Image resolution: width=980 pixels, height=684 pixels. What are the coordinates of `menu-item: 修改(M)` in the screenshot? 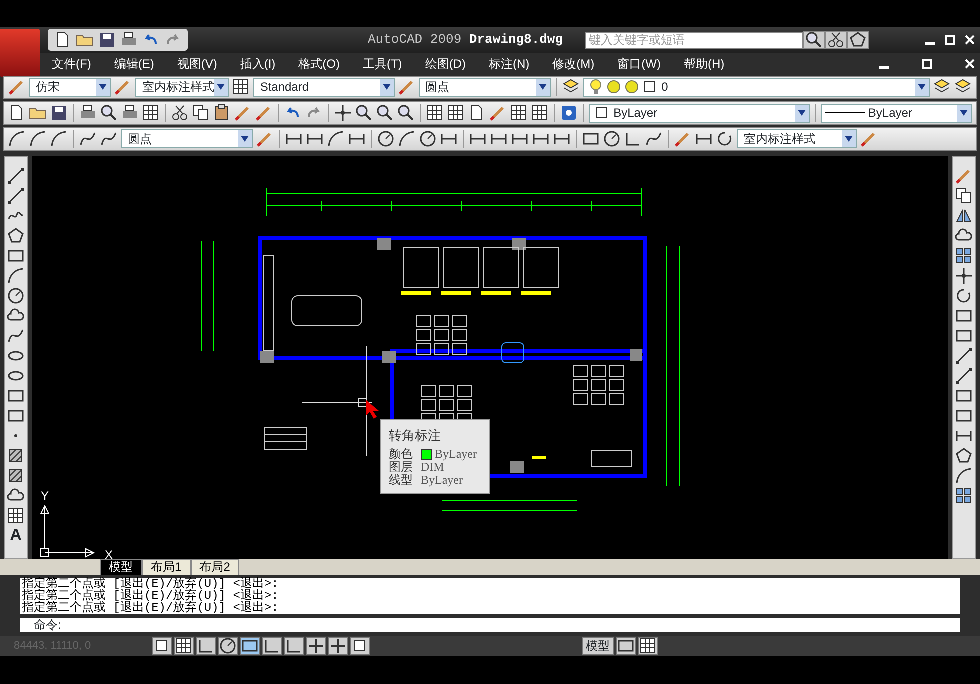 It's located at (573, 63).